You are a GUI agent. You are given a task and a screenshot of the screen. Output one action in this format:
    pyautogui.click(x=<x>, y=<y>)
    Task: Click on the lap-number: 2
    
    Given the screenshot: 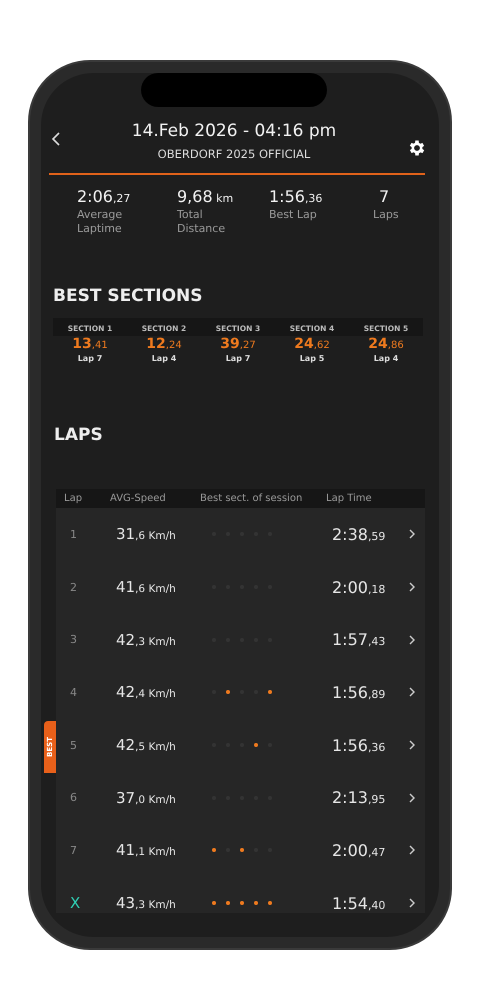 What is the action you would take?
    pyautogui.click(x=74, y=587)
    